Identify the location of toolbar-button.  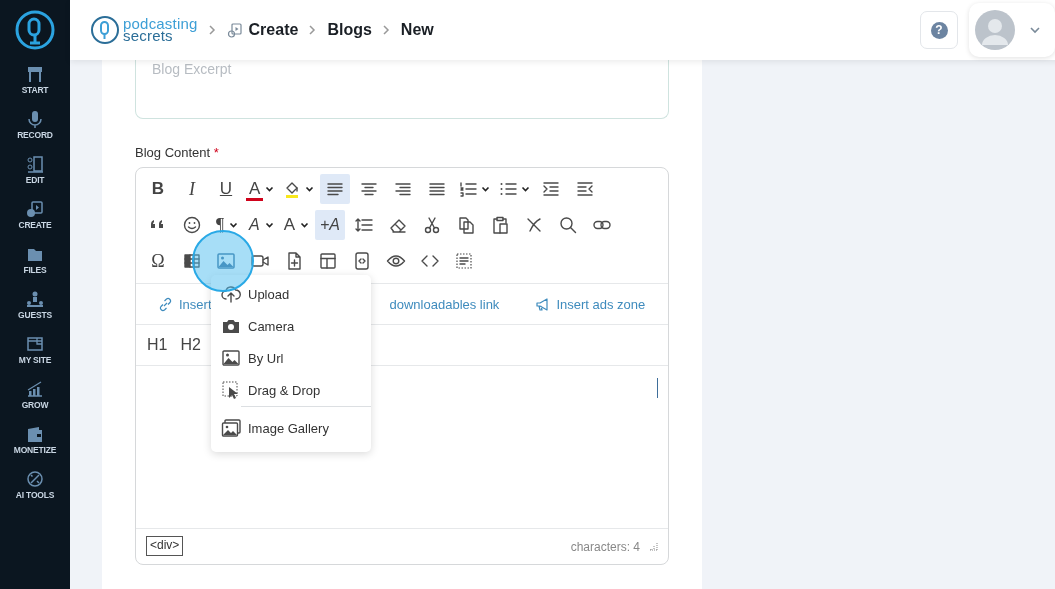
(335, 189).